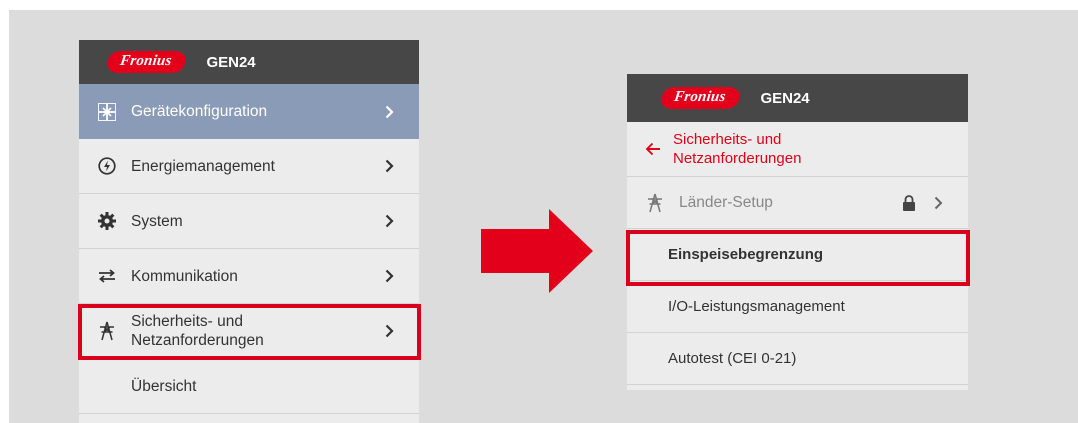 The width and height of the screenshot is (1078, 423). Describe the element at coordinates (107, 221) in the screenshot. I see `gear-icon` at that location.